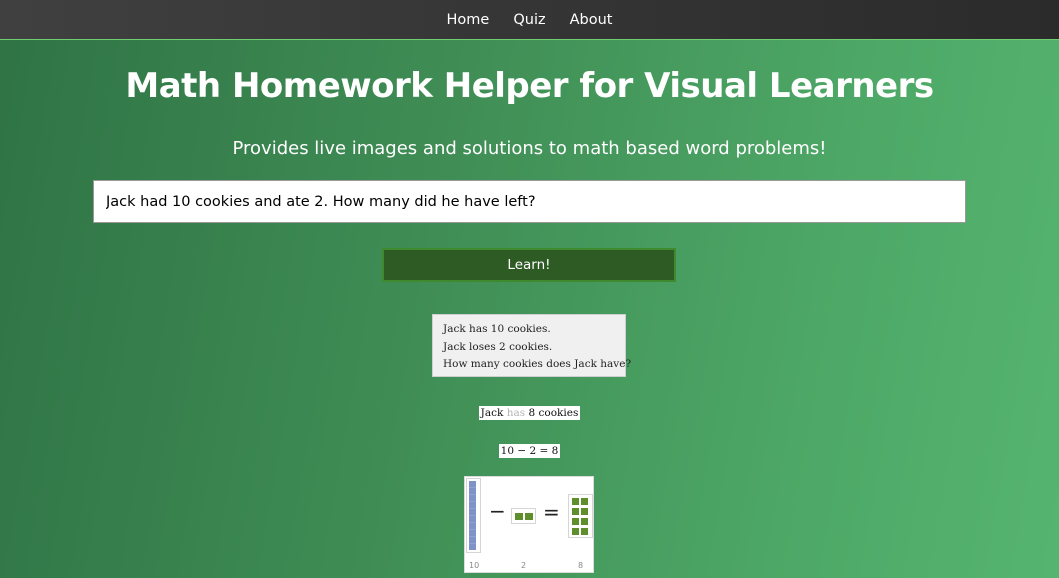 The height and width of the screenshot is (578, 1059). I want to click on tens-rod-box, so click(473, 515).